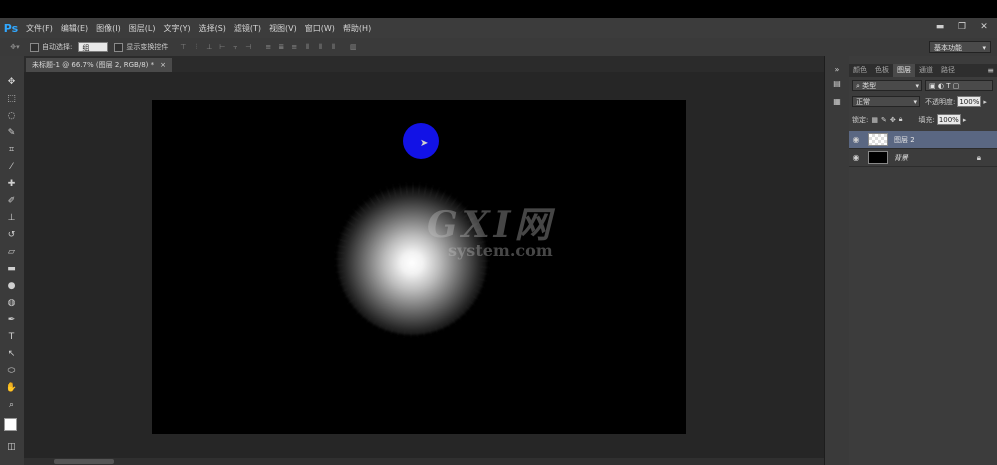 This screenshot has height=465, width=997. I want to click on workspace-label: 基本功能, so click(948, 48).